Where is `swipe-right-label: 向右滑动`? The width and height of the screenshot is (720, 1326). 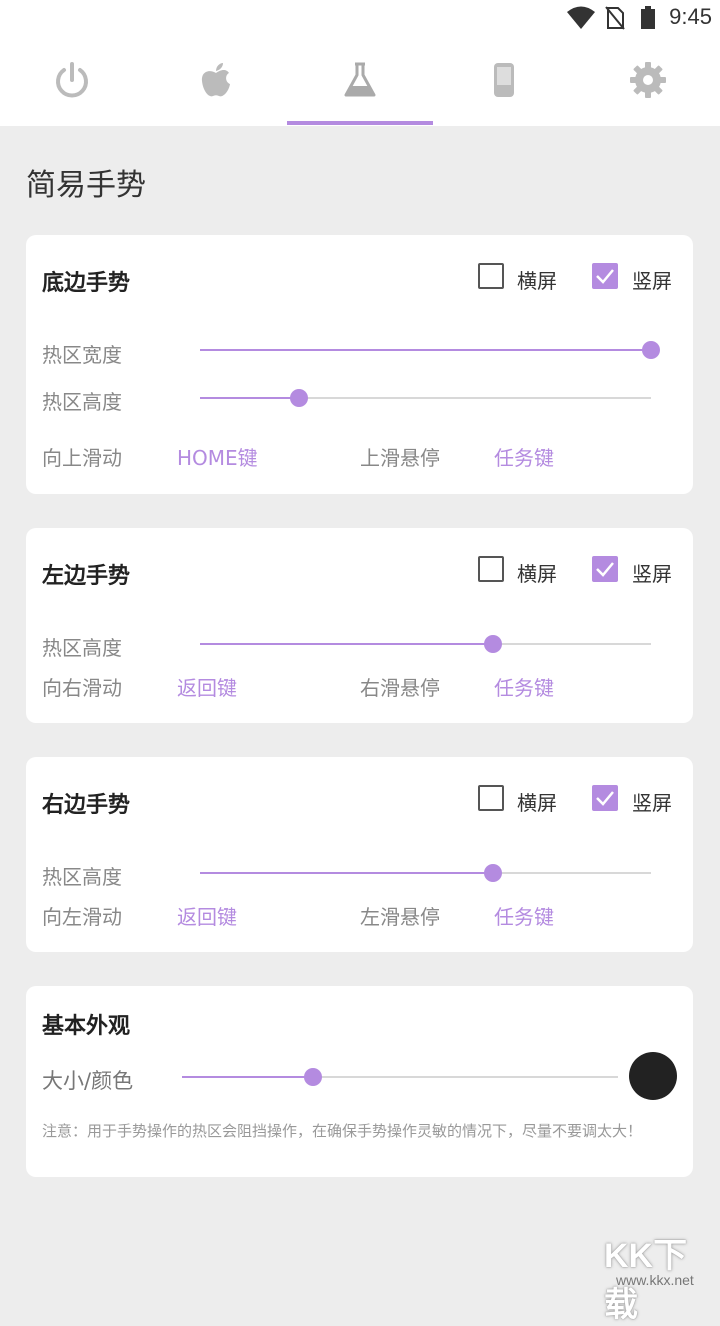 swipe-right-label: 向右滑动 is located at coordinates (82, 688).